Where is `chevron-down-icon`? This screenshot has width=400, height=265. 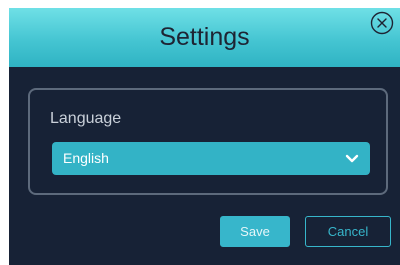
chevron-down-icon is located at coordinates (352, 159).